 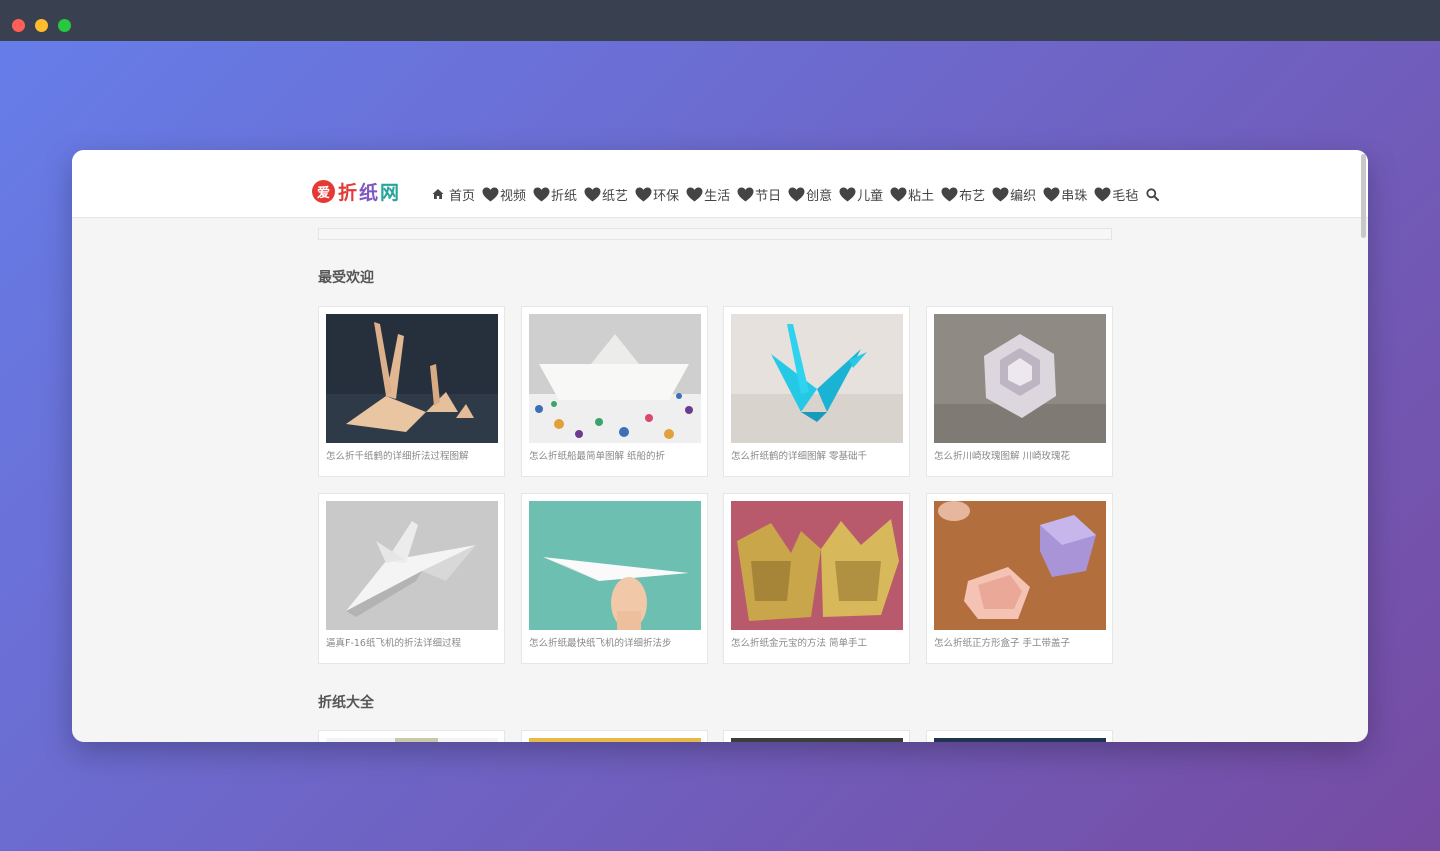 I want to click on nav-label: 生活, so click(x=717, y=196).